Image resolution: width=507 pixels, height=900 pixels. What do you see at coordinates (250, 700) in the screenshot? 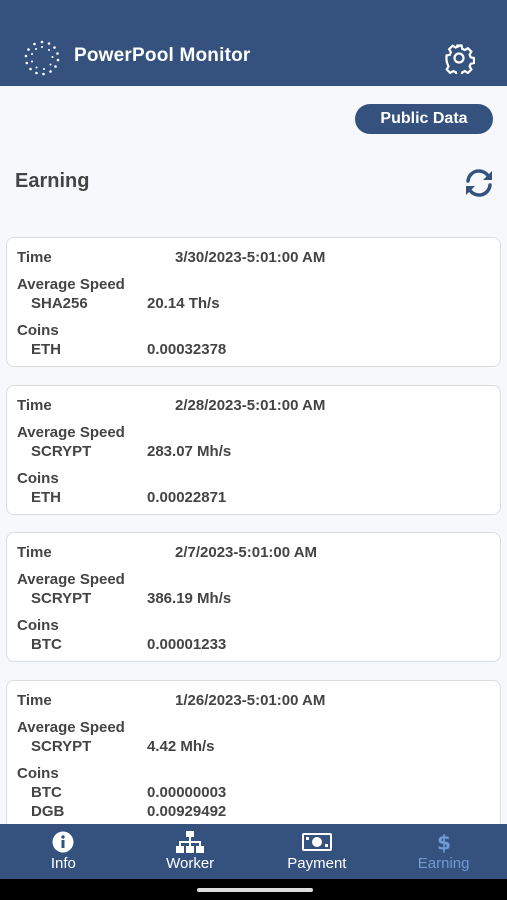
I see `time-value: 1/26/2023-5:01:00 AM` at bounding box center [250, 700].